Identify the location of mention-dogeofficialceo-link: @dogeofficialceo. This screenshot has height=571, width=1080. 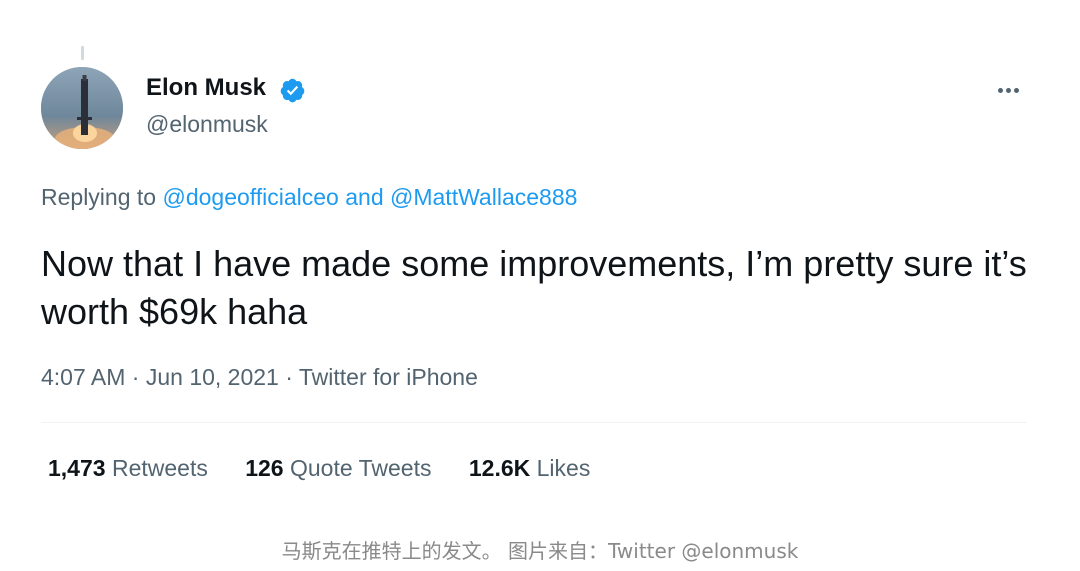
(250, 197).